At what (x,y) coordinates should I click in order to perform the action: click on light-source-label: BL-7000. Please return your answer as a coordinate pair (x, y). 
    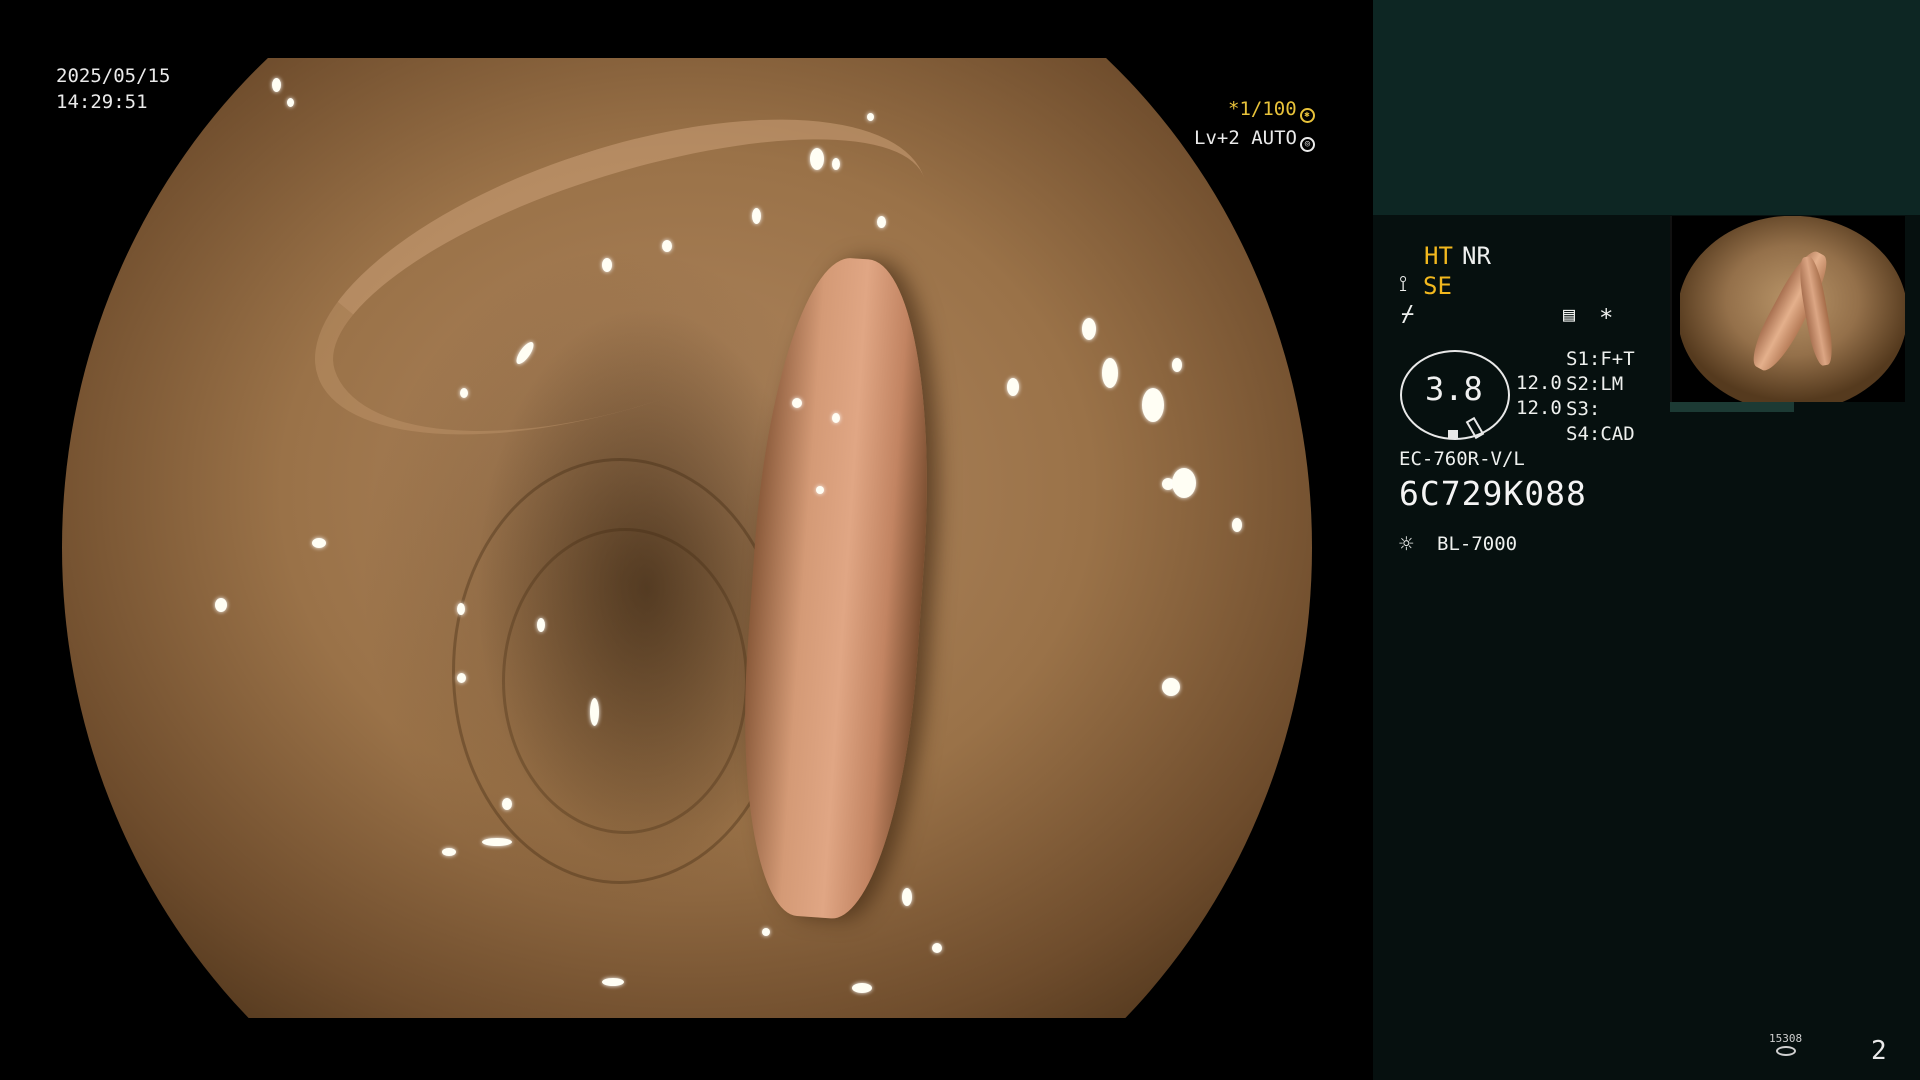
    Looking at the image, I should click on (1477, 544).